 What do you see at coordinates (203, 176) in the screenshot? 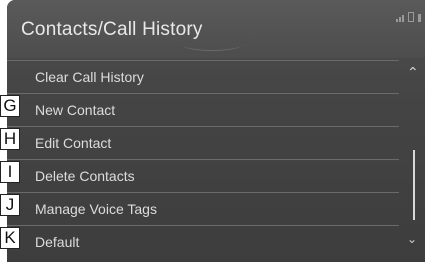
I see `menu-item-delete-contacts: Delete Contacts` at bounding box center [203, 176].